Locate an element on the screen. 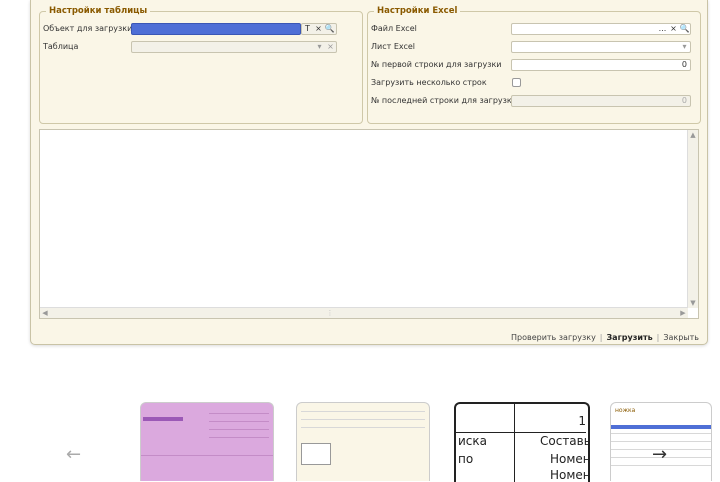 The height and width of the screenshot is (482, 720). load-button: Загрузить is located at coordinates (630, 337).